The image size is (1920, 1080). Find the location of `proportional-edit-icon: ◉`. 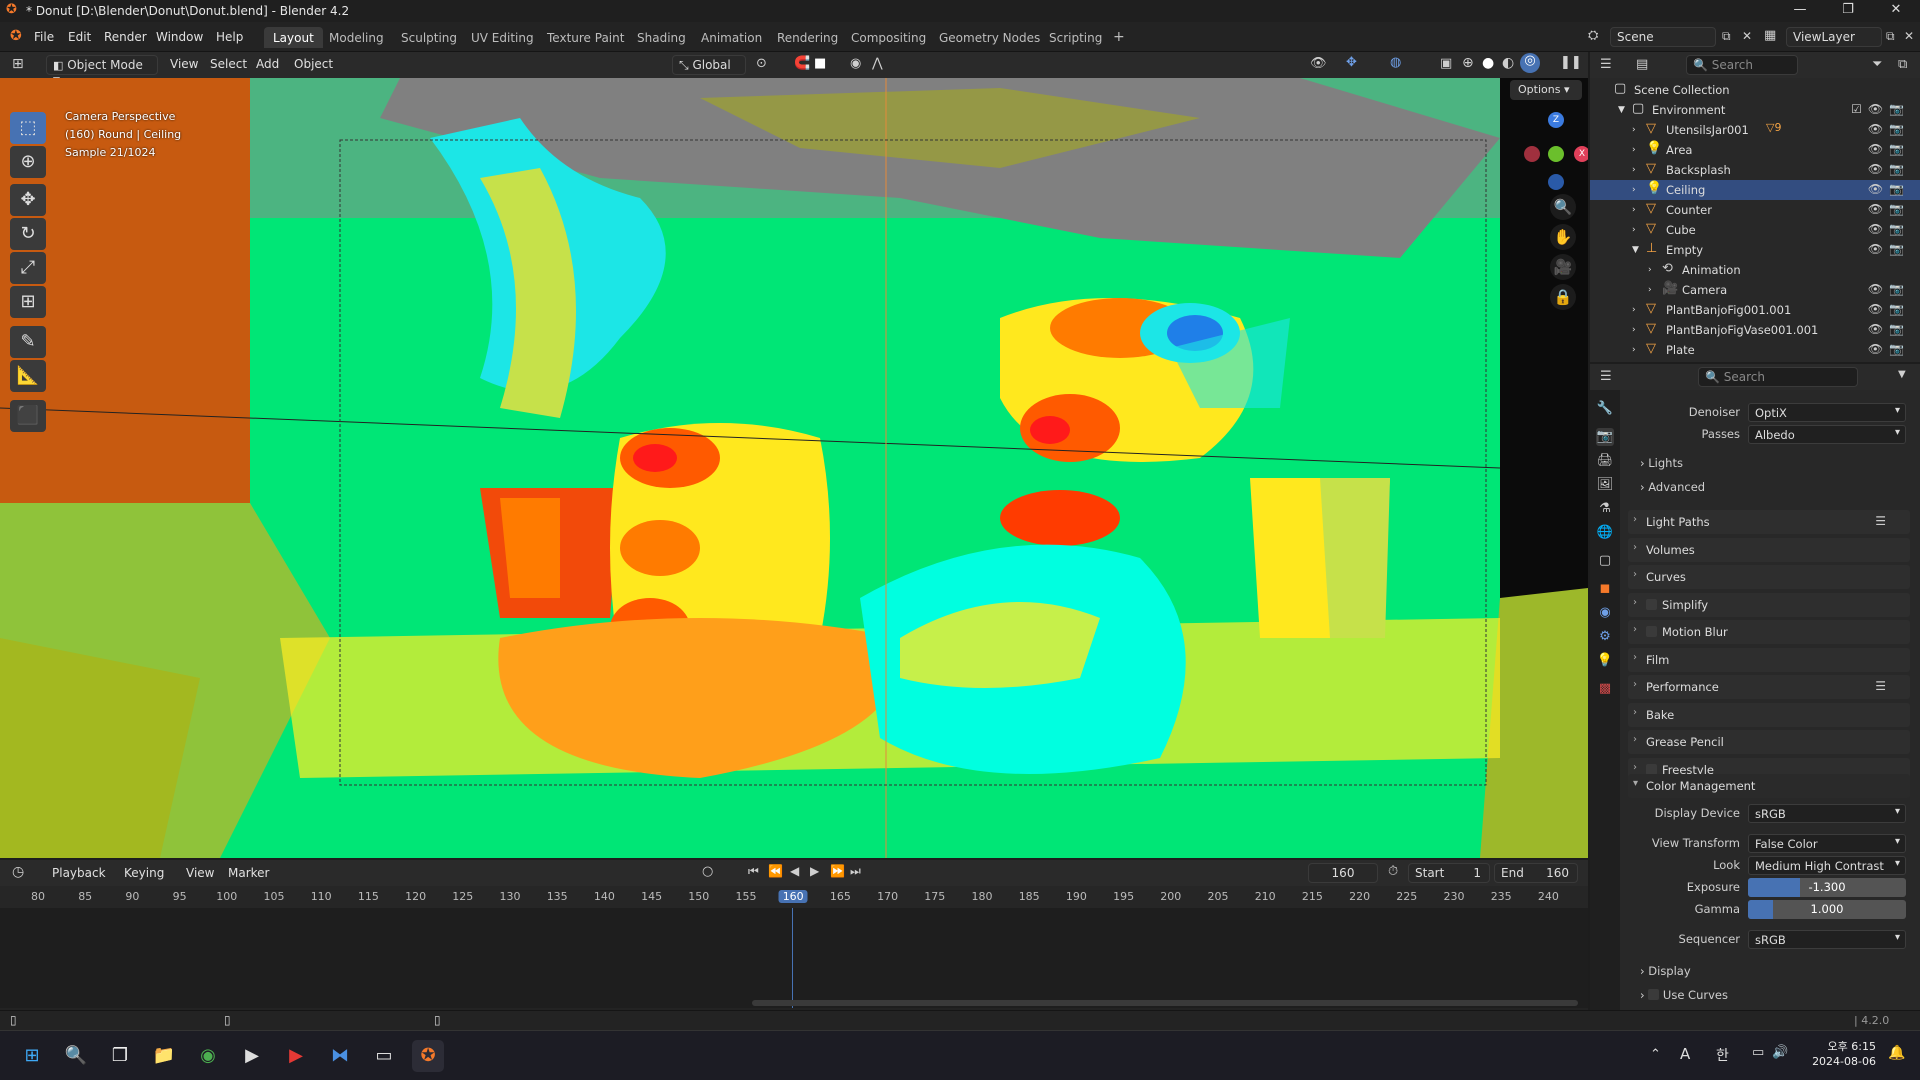

proportional-edit-icon: ◉ is located at coordinates (855, 63).